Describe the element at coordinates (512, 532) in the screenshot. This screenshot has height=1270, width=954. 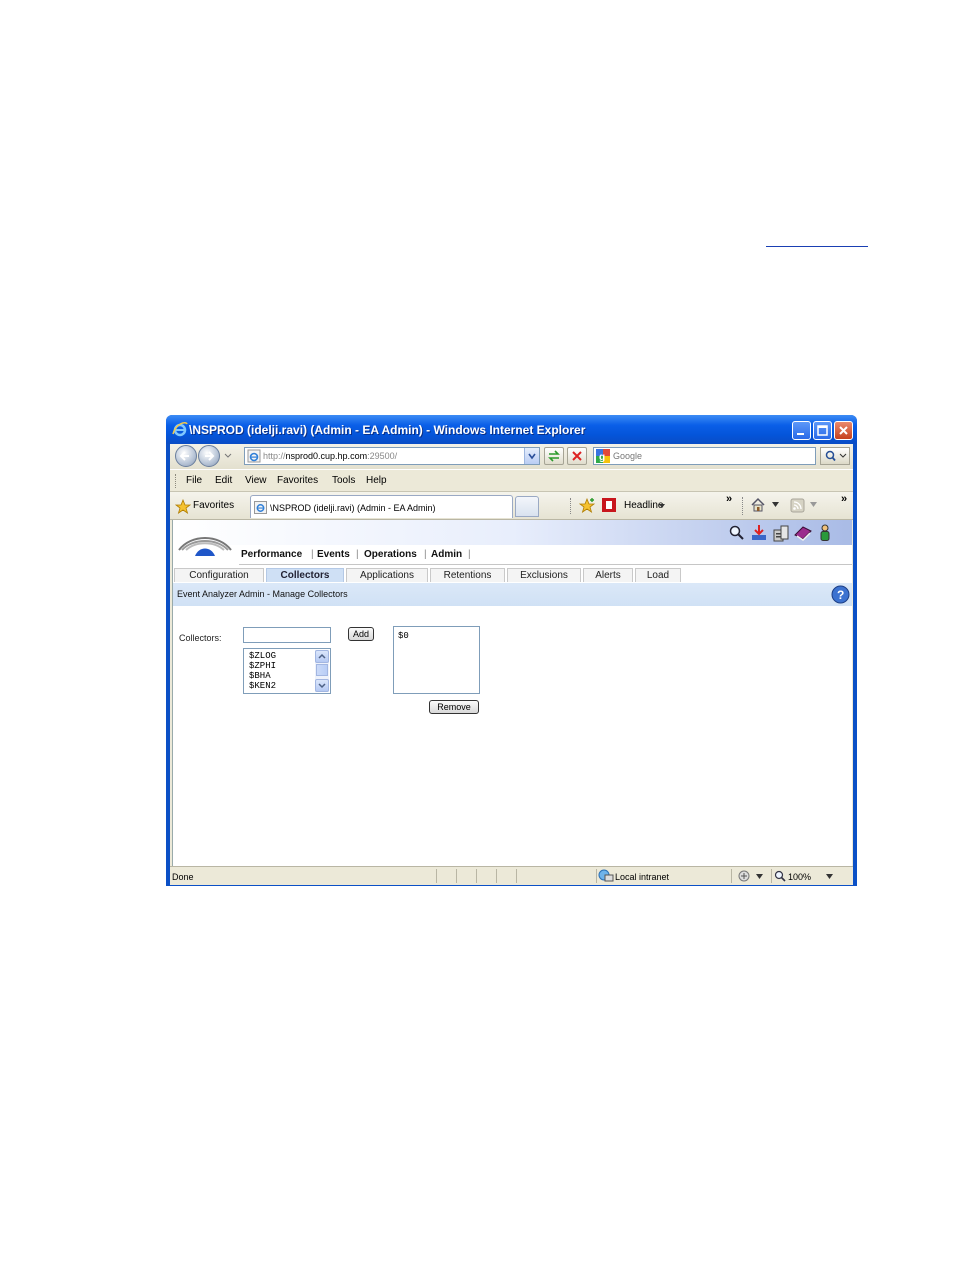
I see `app-header` at that location.